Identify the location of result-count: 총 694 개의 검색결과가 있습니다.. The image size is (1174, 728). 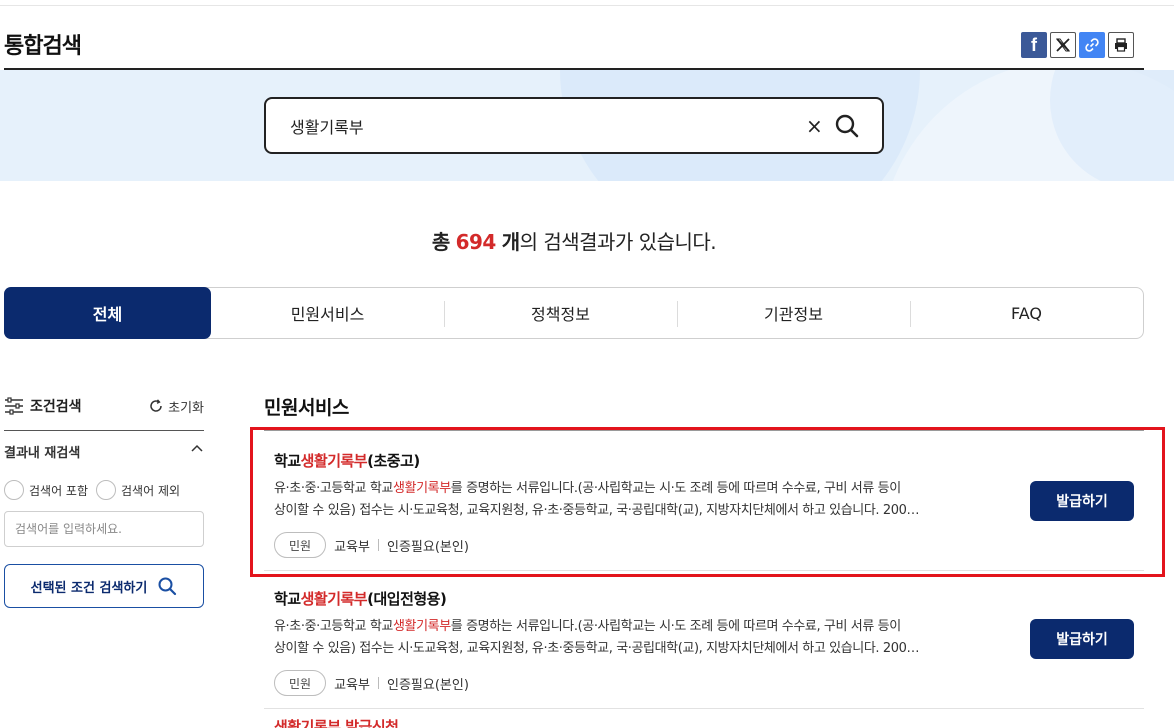
(574, 242).